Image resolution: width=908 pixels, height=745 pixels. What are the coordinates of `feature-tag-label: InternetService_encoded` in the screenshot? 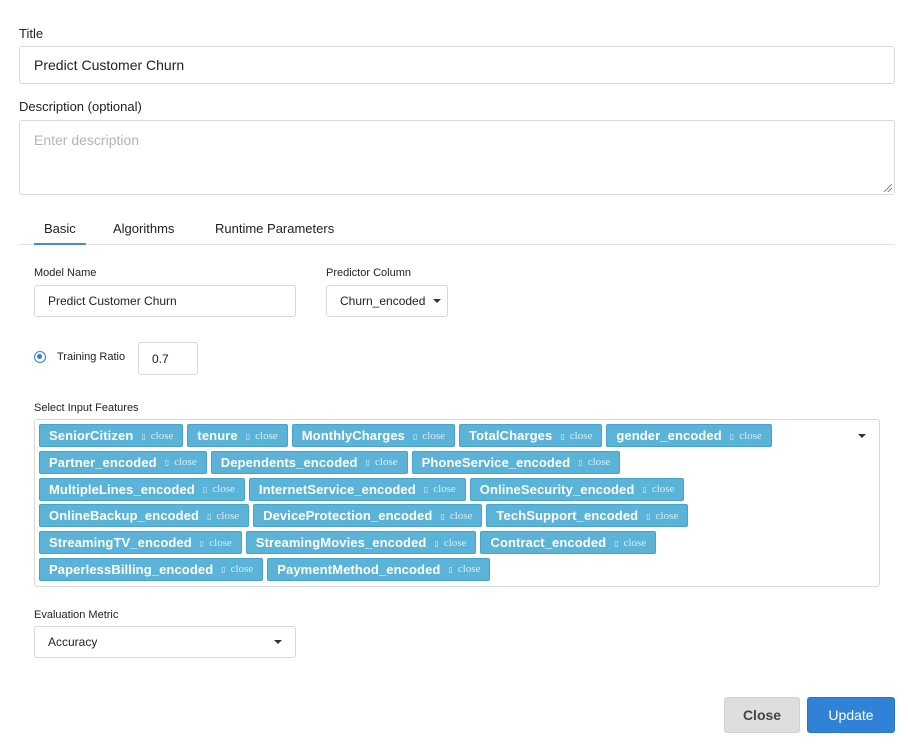 It's located at (337, 489).